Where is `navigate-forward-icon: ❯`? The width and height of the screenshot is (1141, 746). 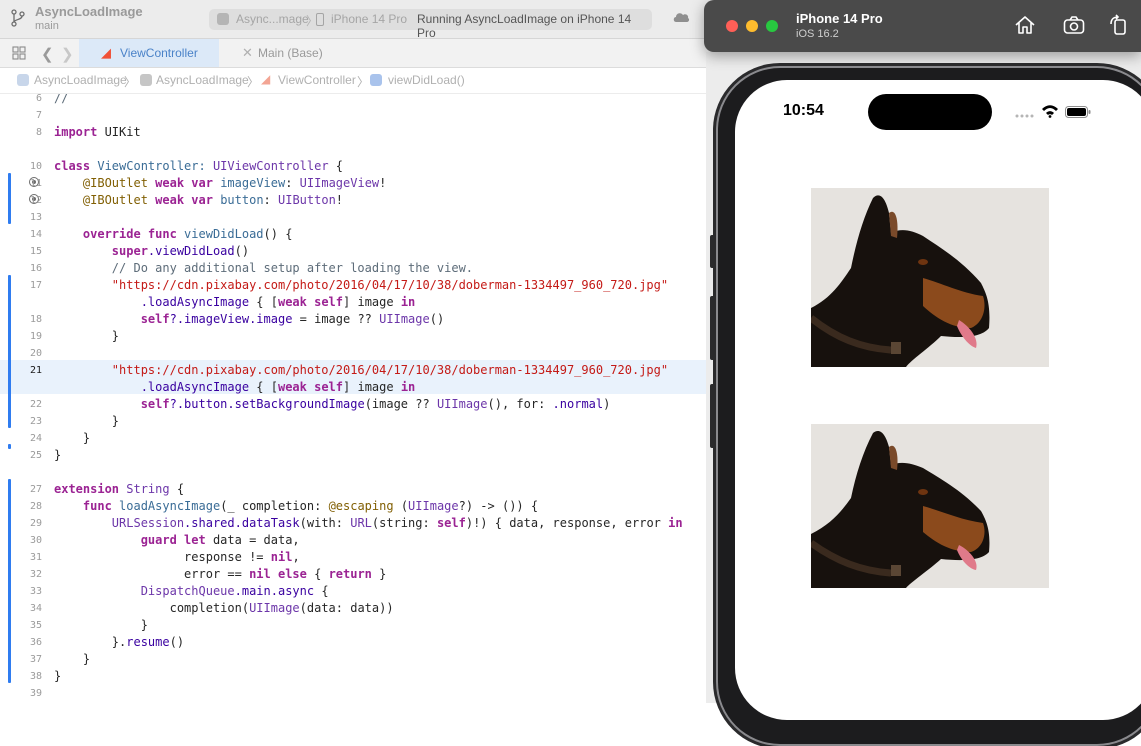 navigate-forward-icon: ❯ is located at coordinates (67, 54).